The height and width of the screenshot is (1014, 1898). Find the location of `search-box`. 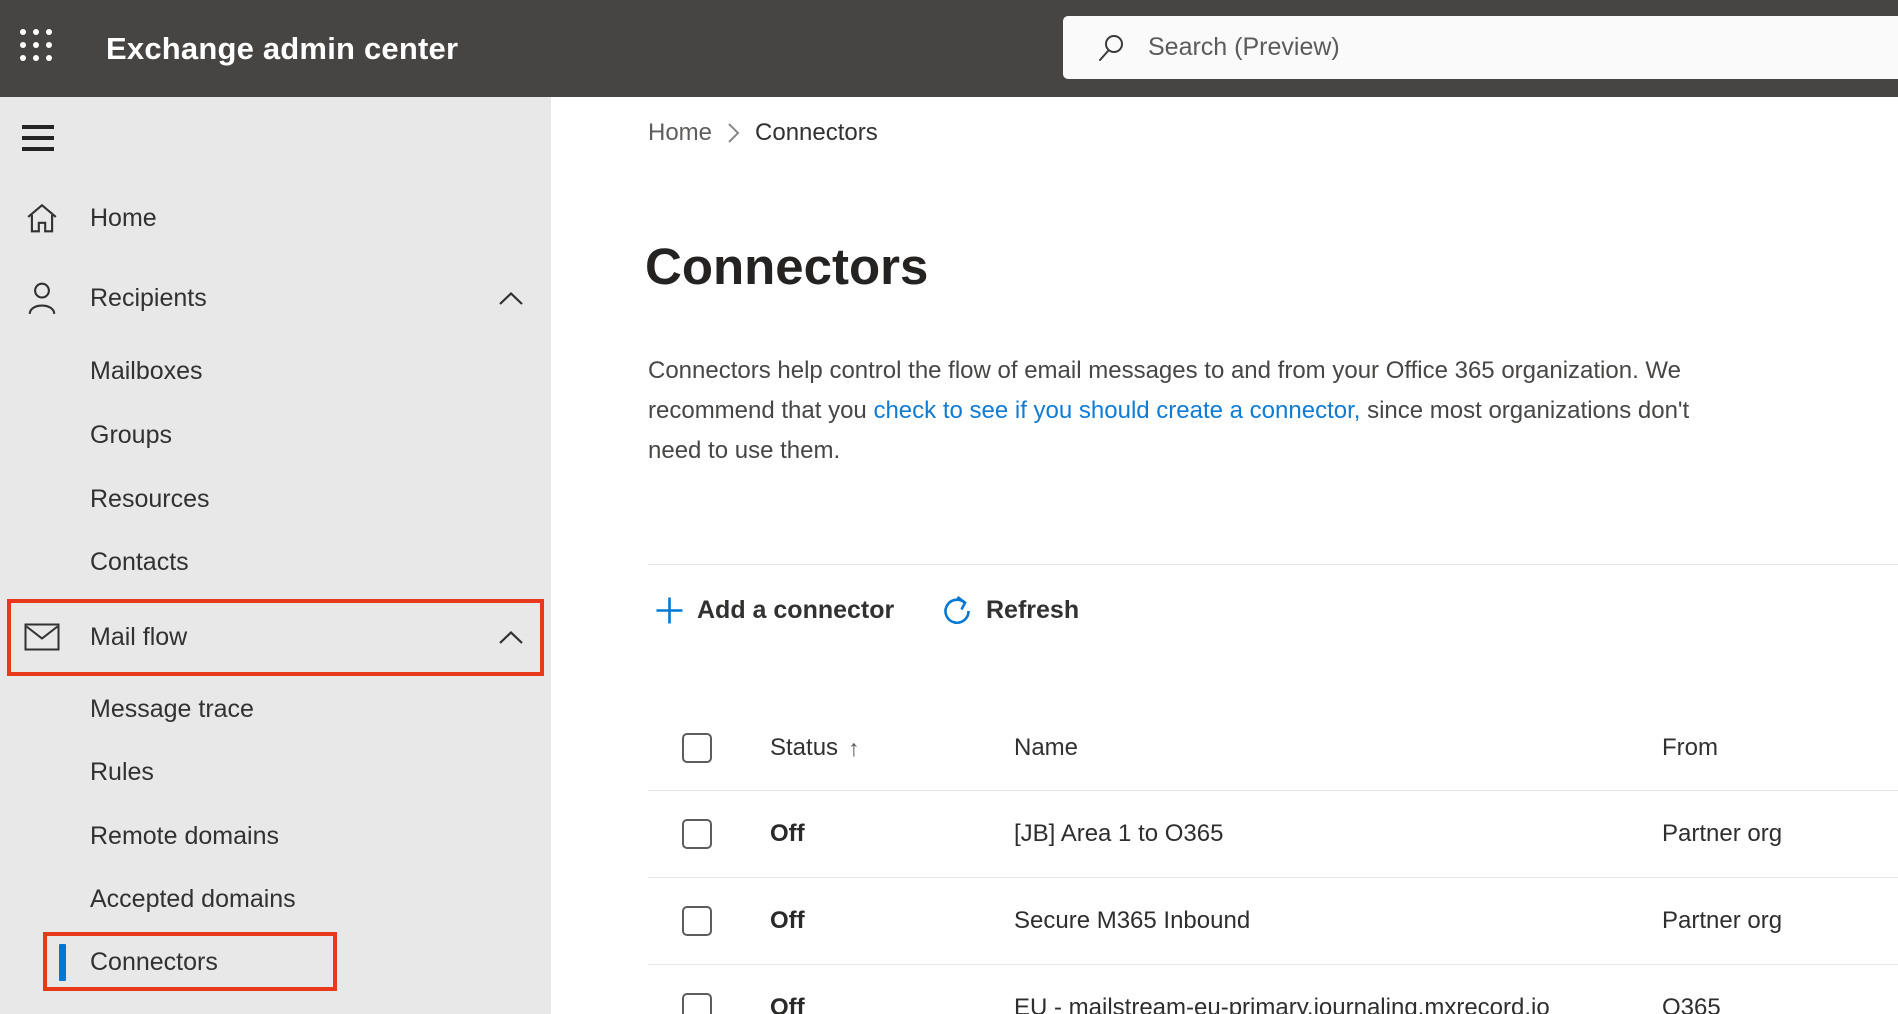

search-box is located at coordinates (1480, 47).